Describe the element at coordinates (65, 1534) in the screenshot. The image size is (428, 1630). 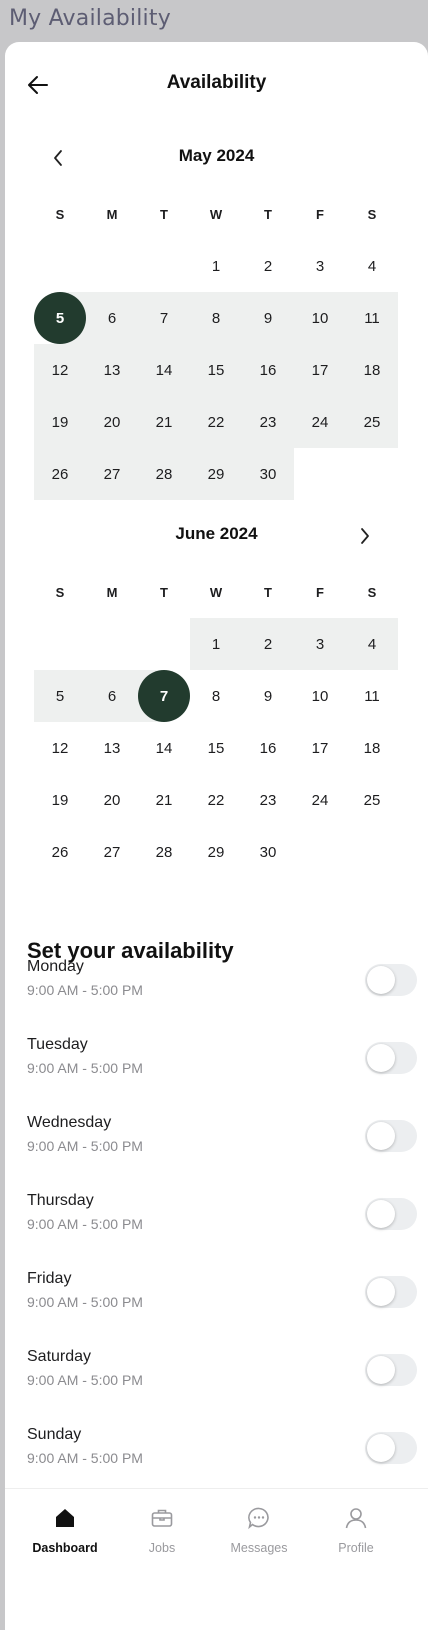
I see `tab-dashboard: Dashboard` at that location.